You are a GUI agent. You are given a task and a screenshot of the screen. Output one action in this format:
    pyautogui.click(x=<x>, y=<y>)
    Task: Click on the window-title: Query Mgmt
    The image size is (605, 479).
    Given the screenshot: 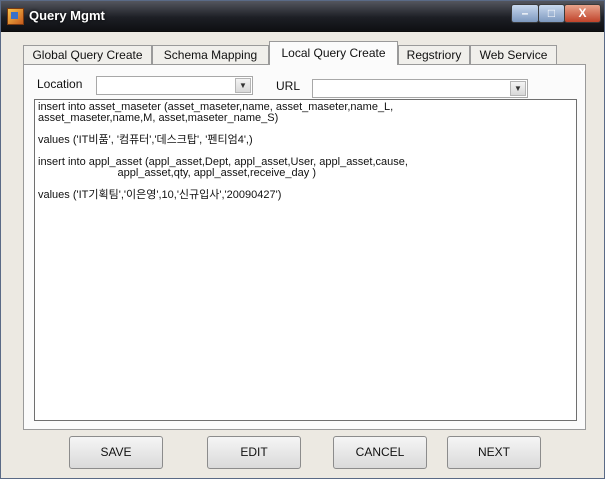 What is the action you would take?
    pyautogui.click(x=67, y=15)
    